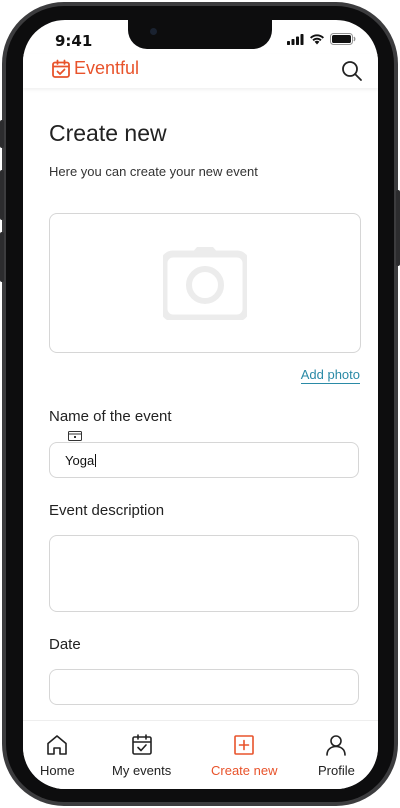 This screenshot has height=808, width=400. What do you see at coordinates (200, 71) in the screenshot?
I see `app-header: Eventful` at bounding box center [200, 71].